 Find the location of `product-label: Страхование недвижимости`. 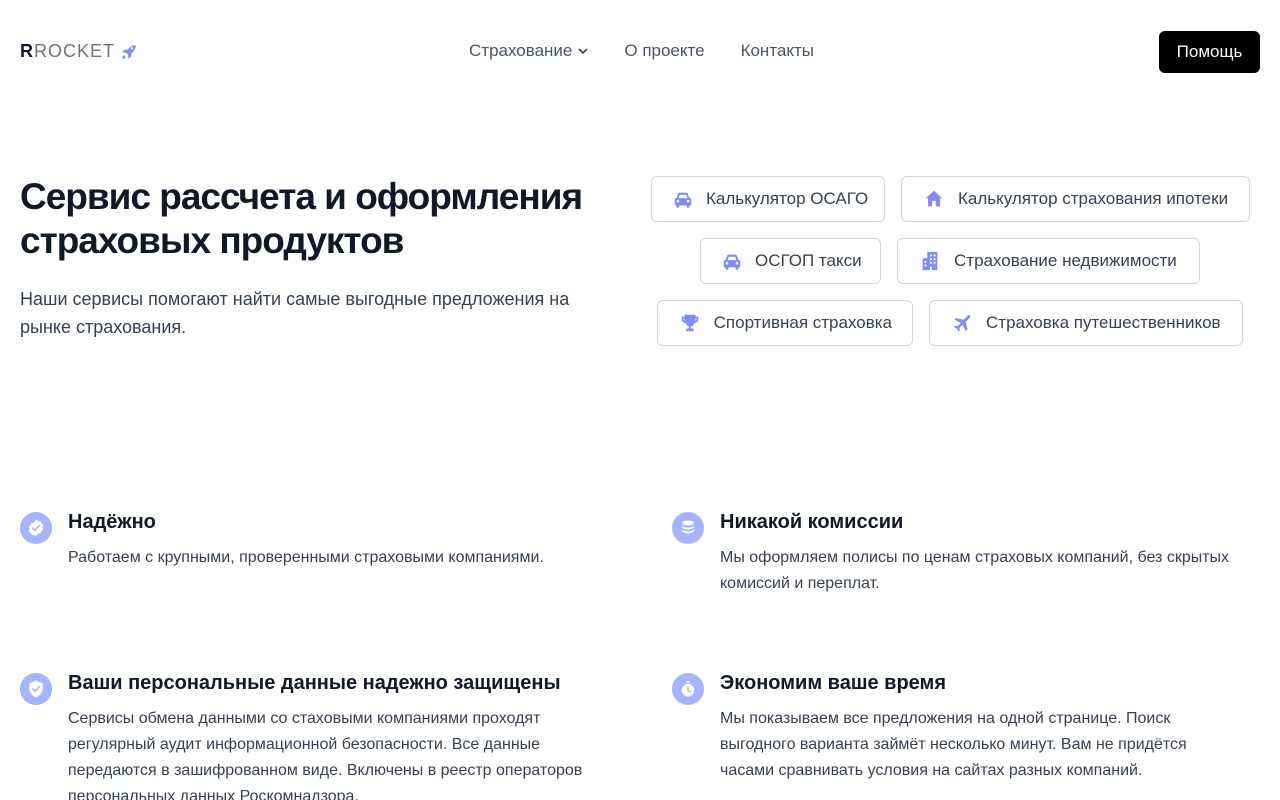

product-label: Страхование недвижимости is located at coordinates (1065, 260).